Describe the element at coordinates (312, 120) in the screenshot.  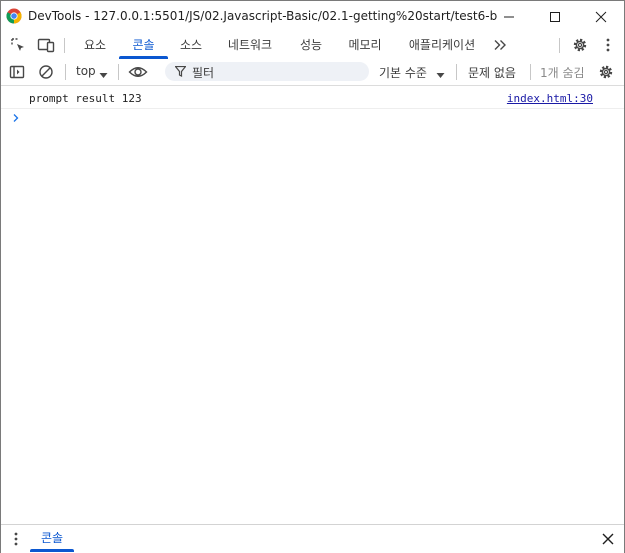
I see `console-prompt` at that location.